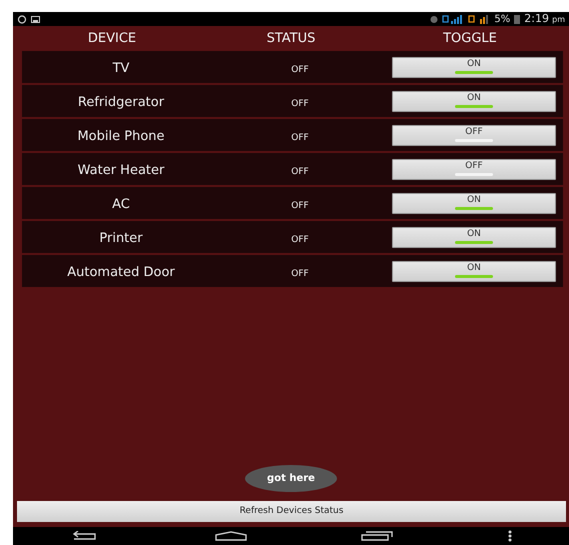 This screenshot has width=569, height=545. Describe the element at coordinates (291, 39) in the screenshot. I see `column-header: STATUS` at that location.